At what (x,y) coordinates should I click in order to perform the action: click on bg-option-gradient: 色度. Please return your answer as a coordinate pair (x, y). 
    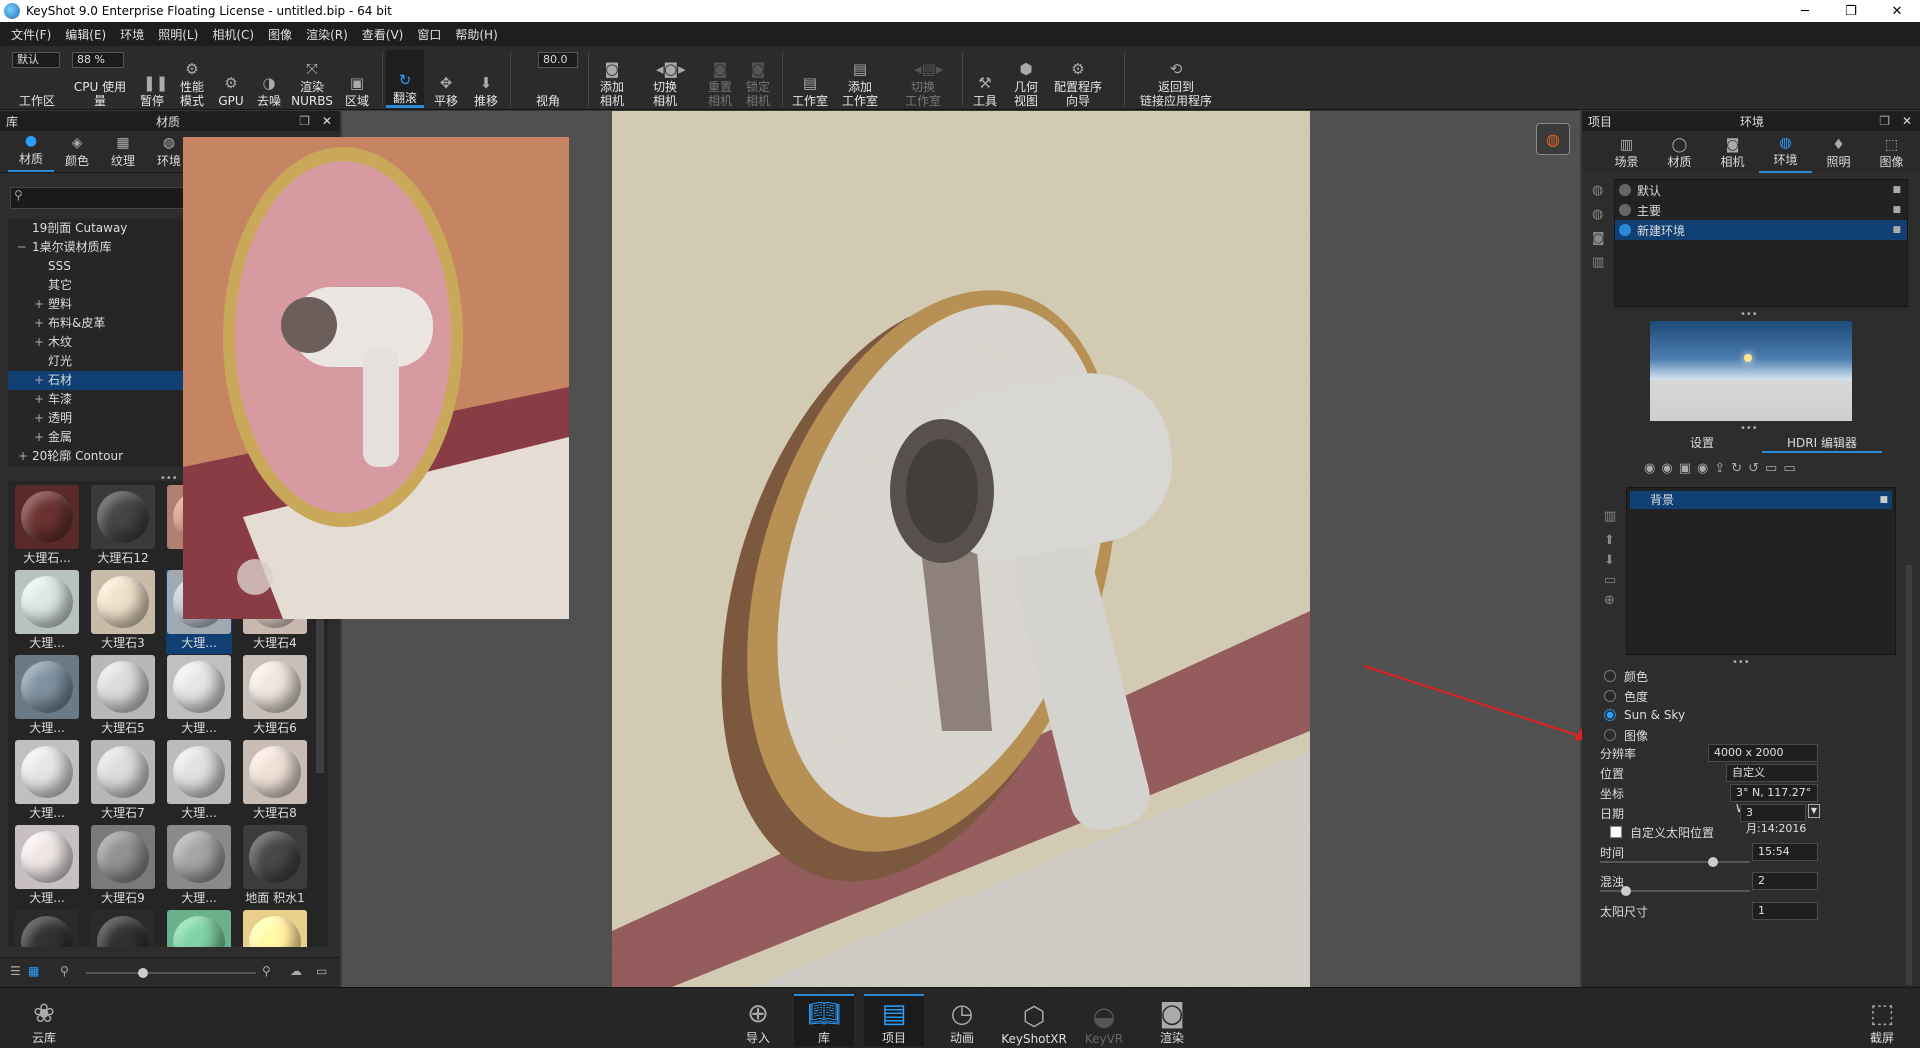
    Looking at the image, I should click on (1626, 696).